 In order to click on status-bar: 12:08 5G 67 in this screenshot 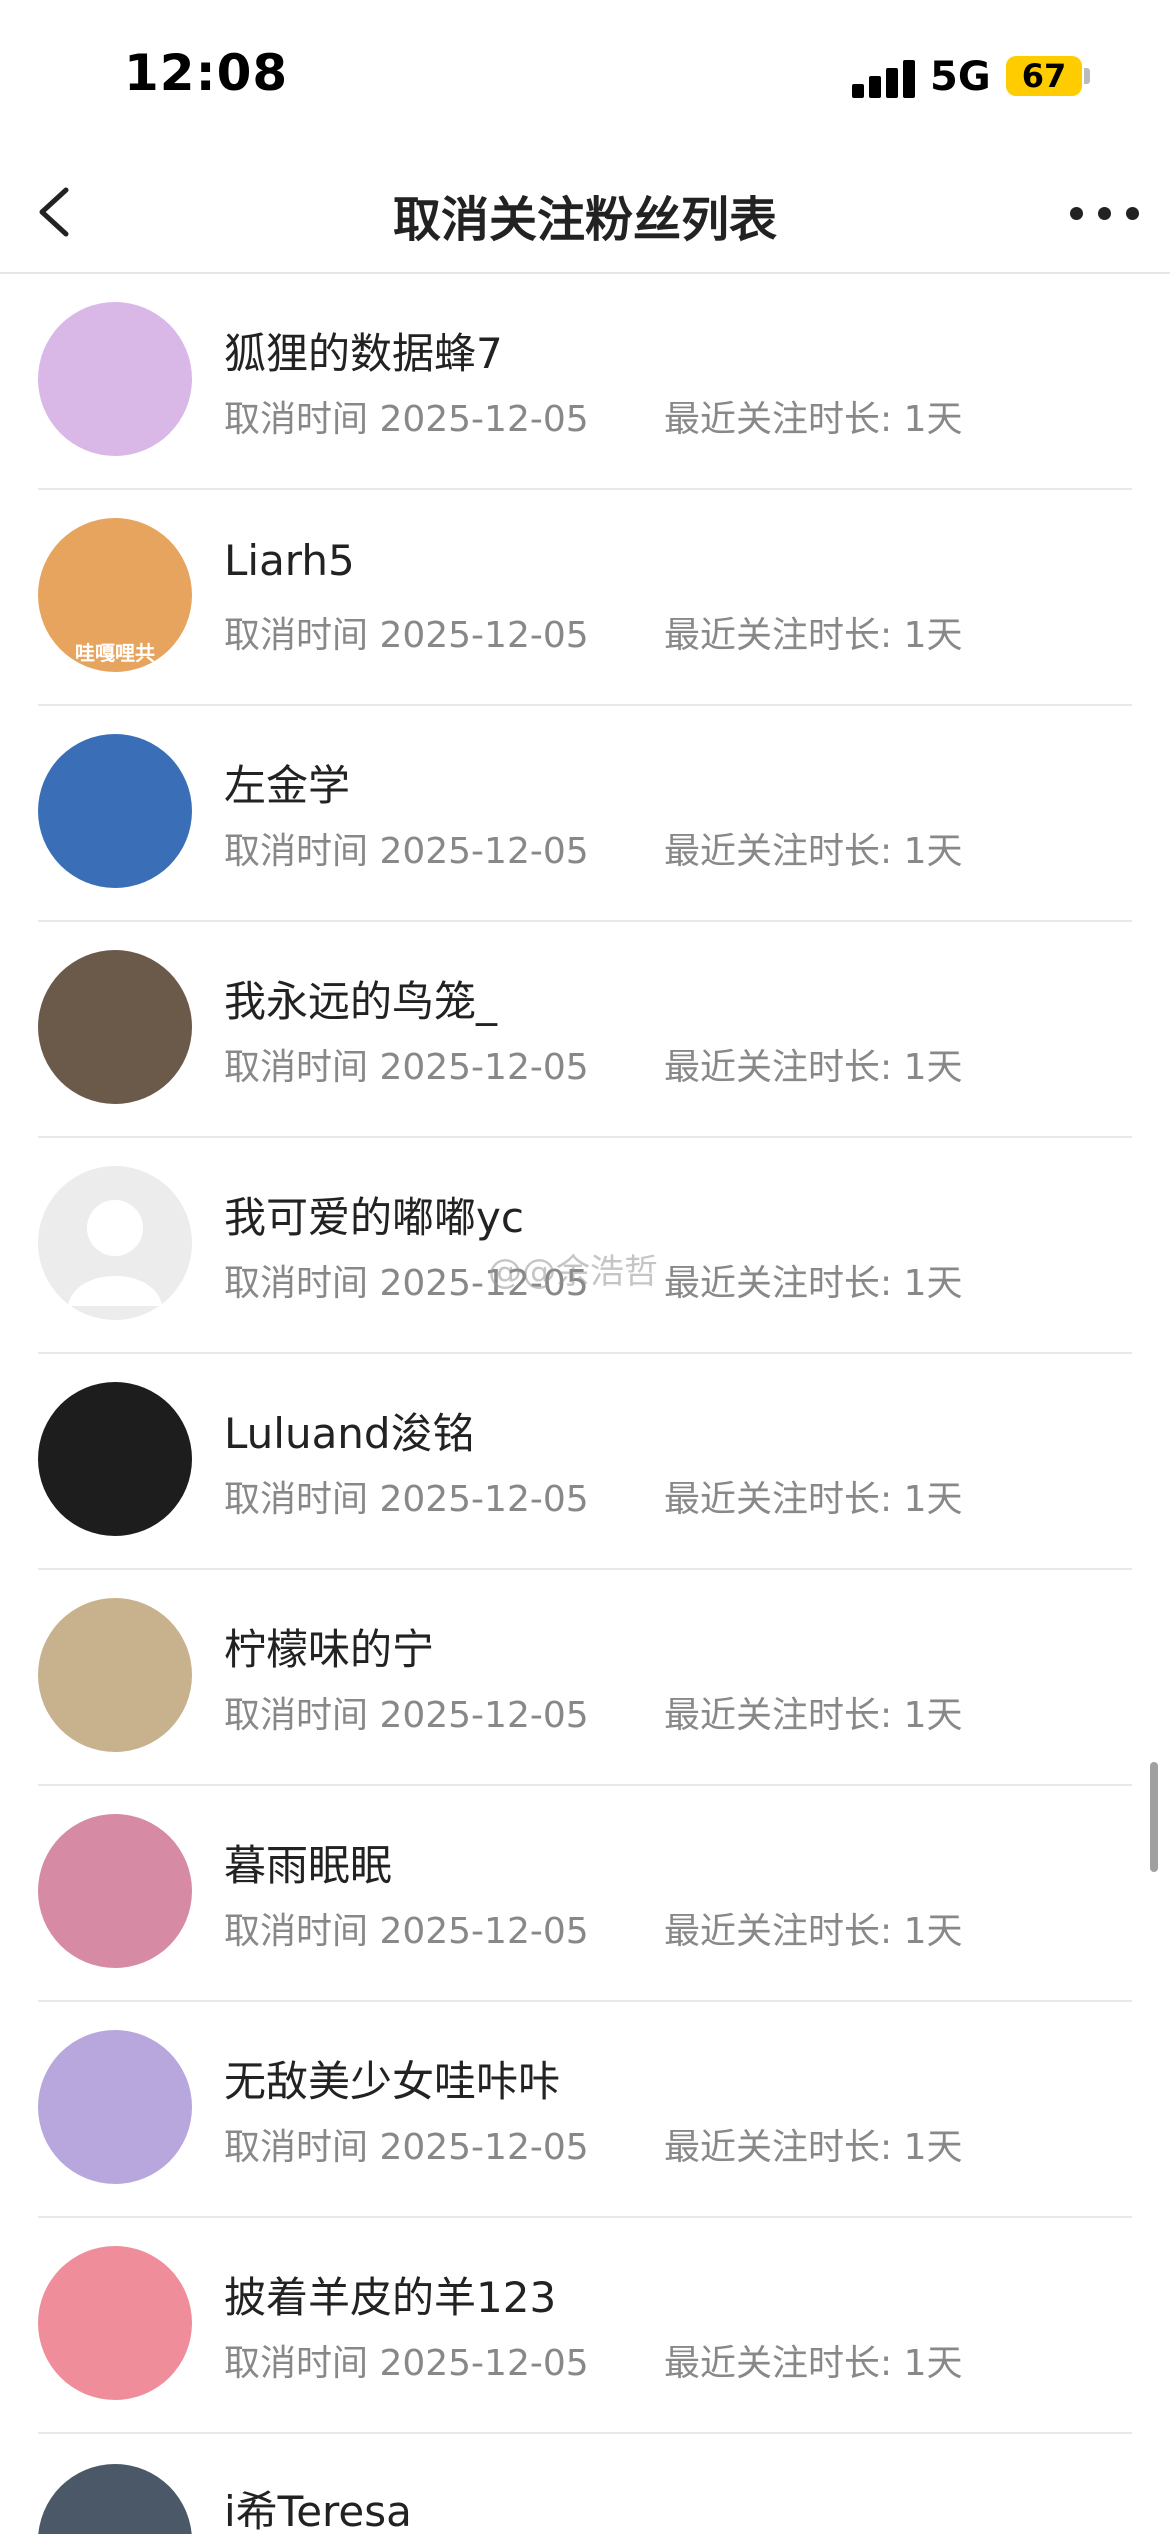, I will do `click(585, 75)`.